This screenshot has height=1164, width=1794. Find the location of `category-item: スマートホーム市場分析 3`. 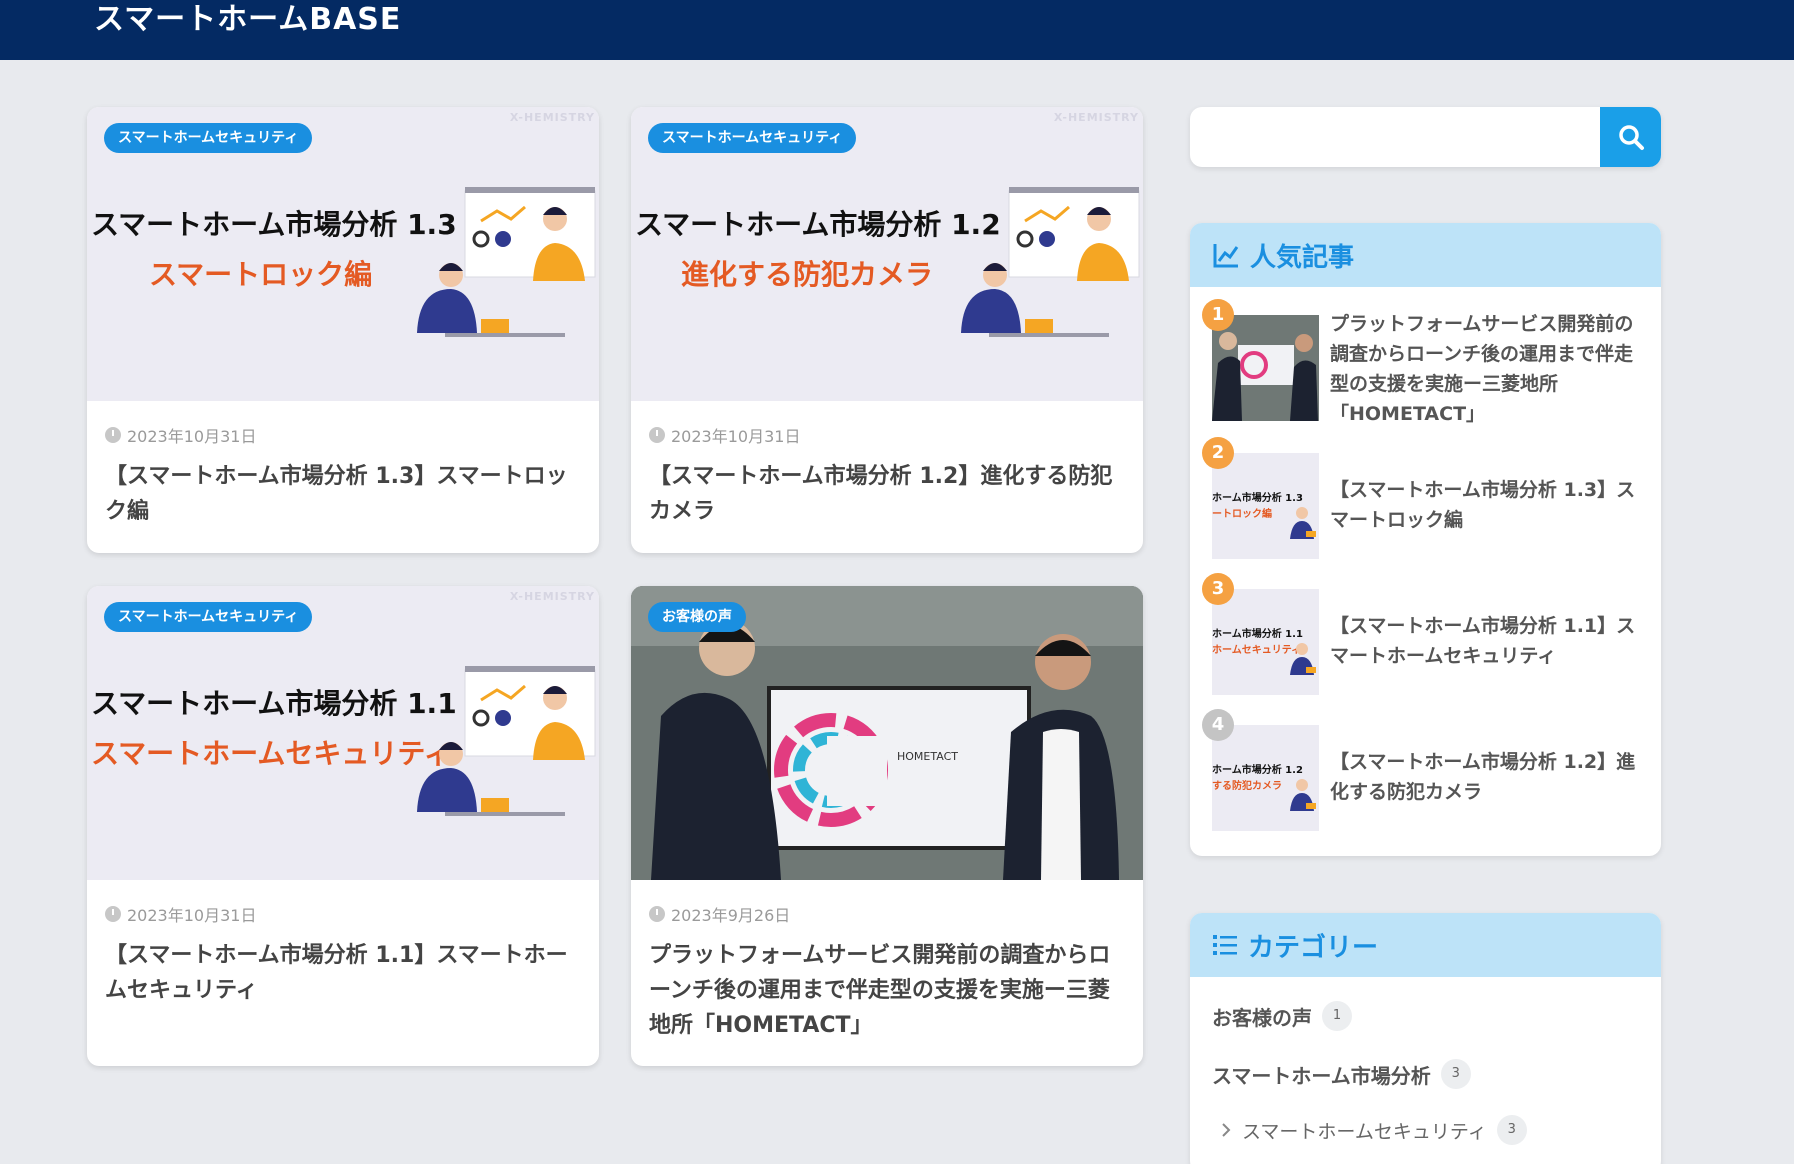

category-item: スマートホーム市場分析 3 is located at coordinates (1341, 1074).